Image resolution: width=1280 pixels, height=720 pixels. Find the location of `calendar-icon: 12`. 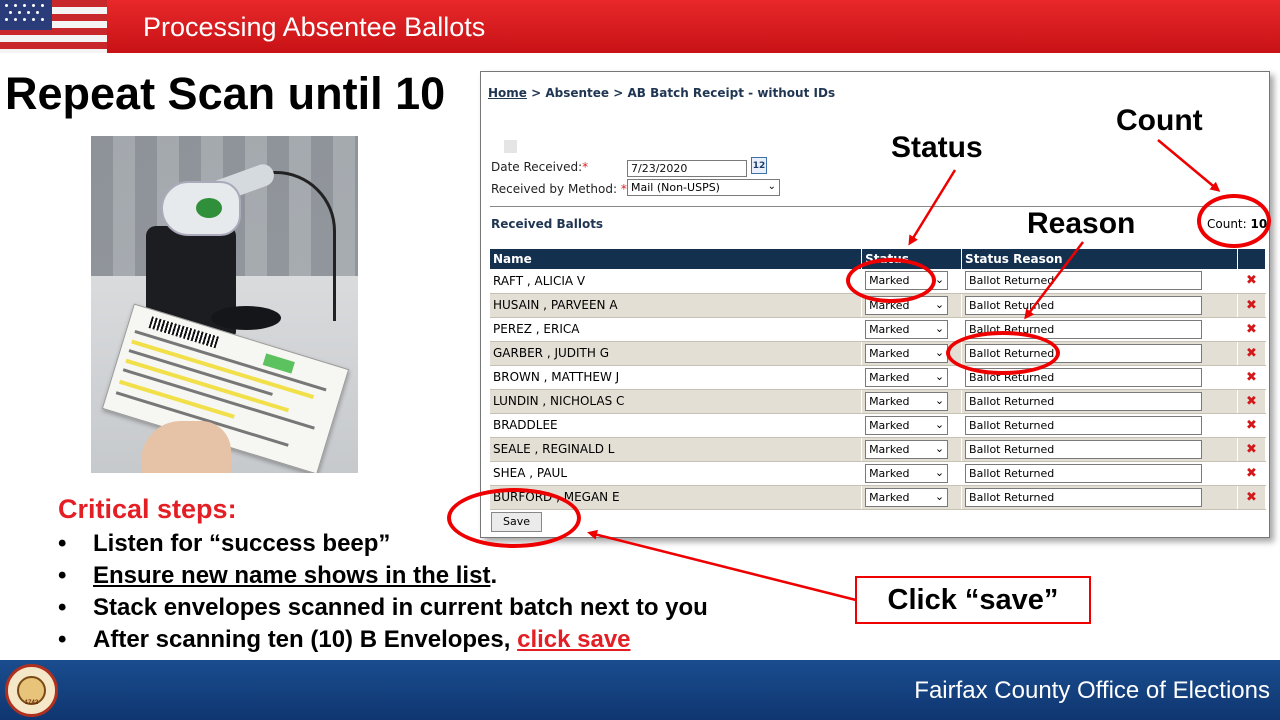

calendar-icon: 12 is located at coordinates (759, 165).